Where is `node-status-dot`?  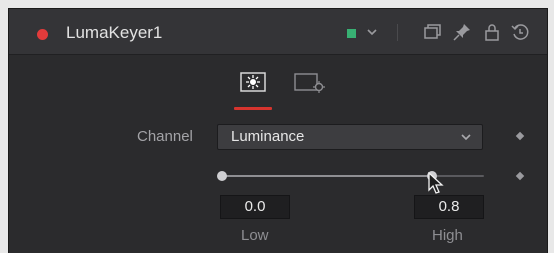
node-status-dot is located at coordinates (42, 34).